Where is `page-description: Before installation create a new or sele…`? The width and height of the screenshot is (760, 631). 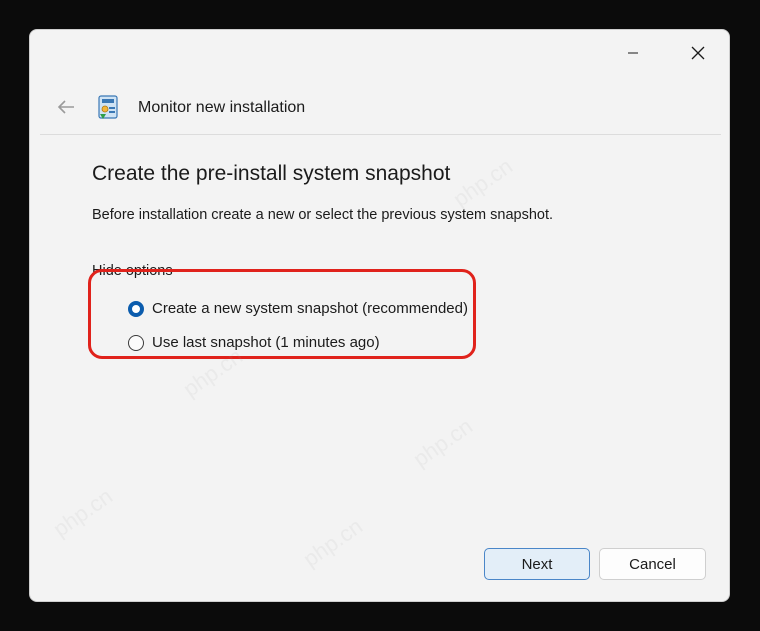 page-description: Before installation create a new or sele… is located at coordinates (323, 215).